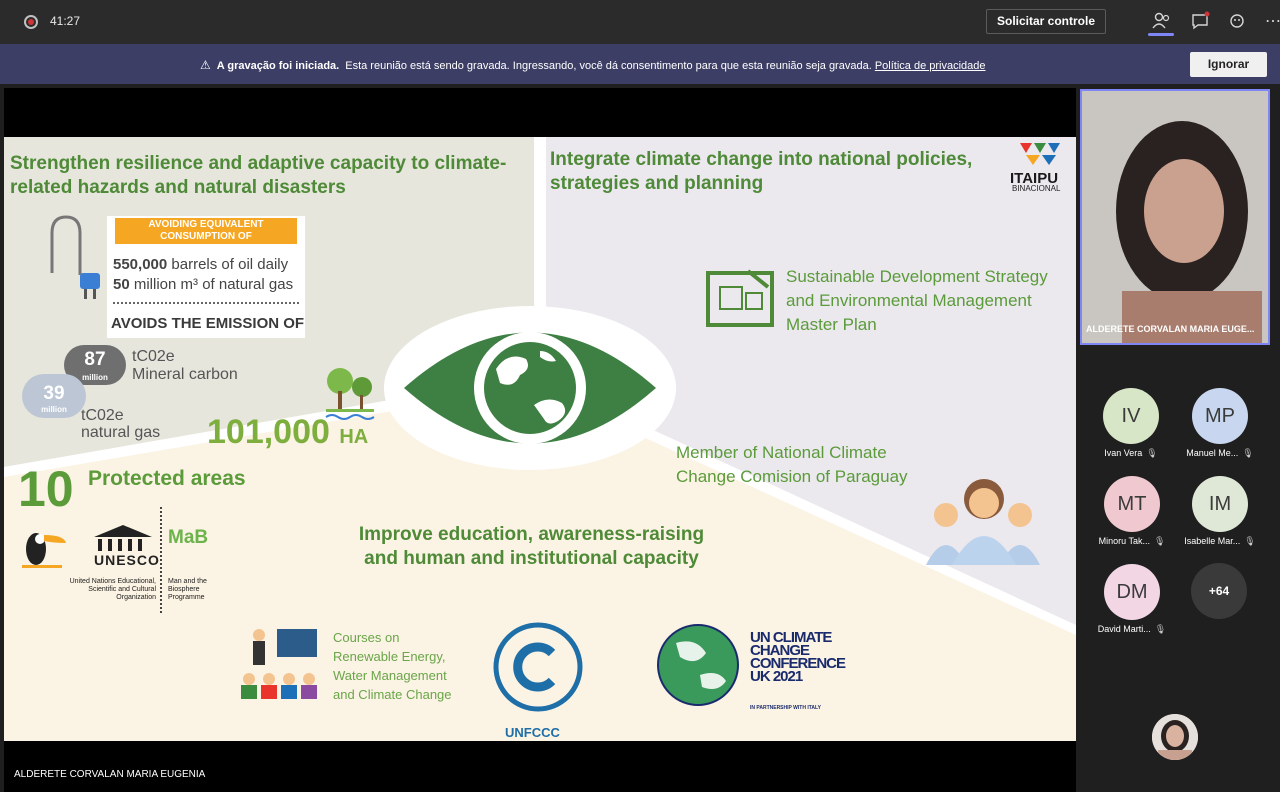 The width and height of the screenshot is (1280, 792). Describe the element at coordinates (279, 664) in the screenshot. I see `classroom-icon` at that location.